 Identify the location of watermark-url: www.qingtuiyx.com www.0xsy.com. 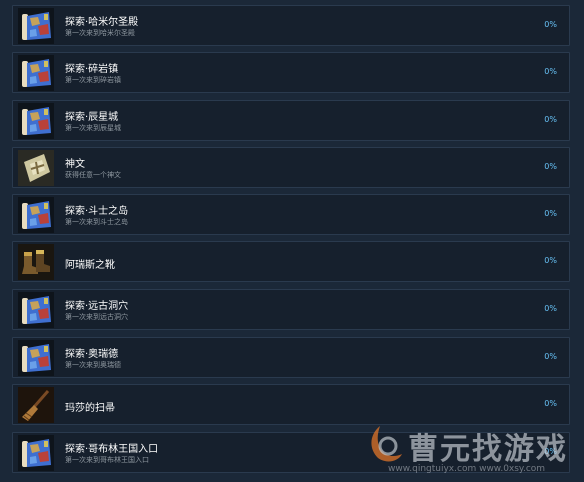
(467, 469).